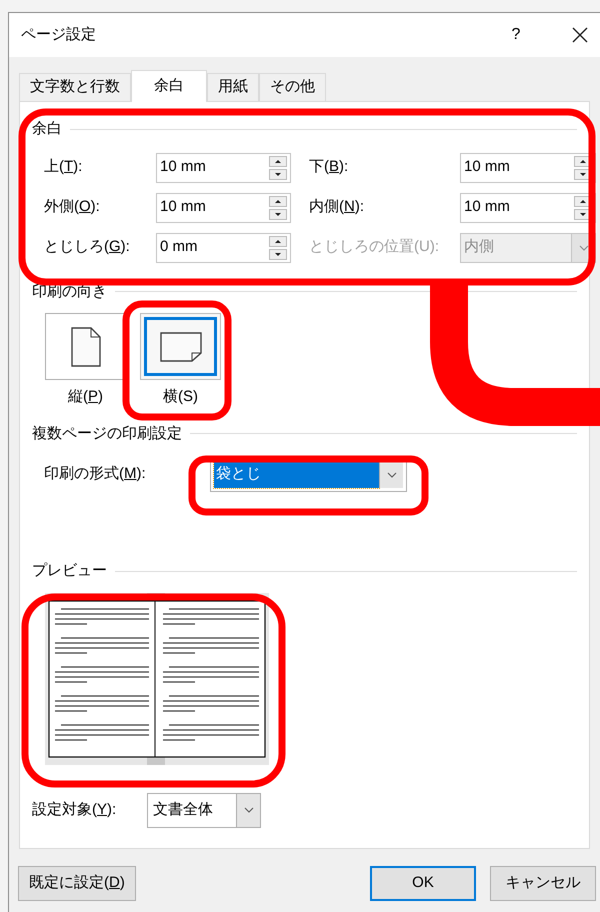  Describe the element at coordinates (580, 35) in the screenshot. I see `close-icon` at that location.